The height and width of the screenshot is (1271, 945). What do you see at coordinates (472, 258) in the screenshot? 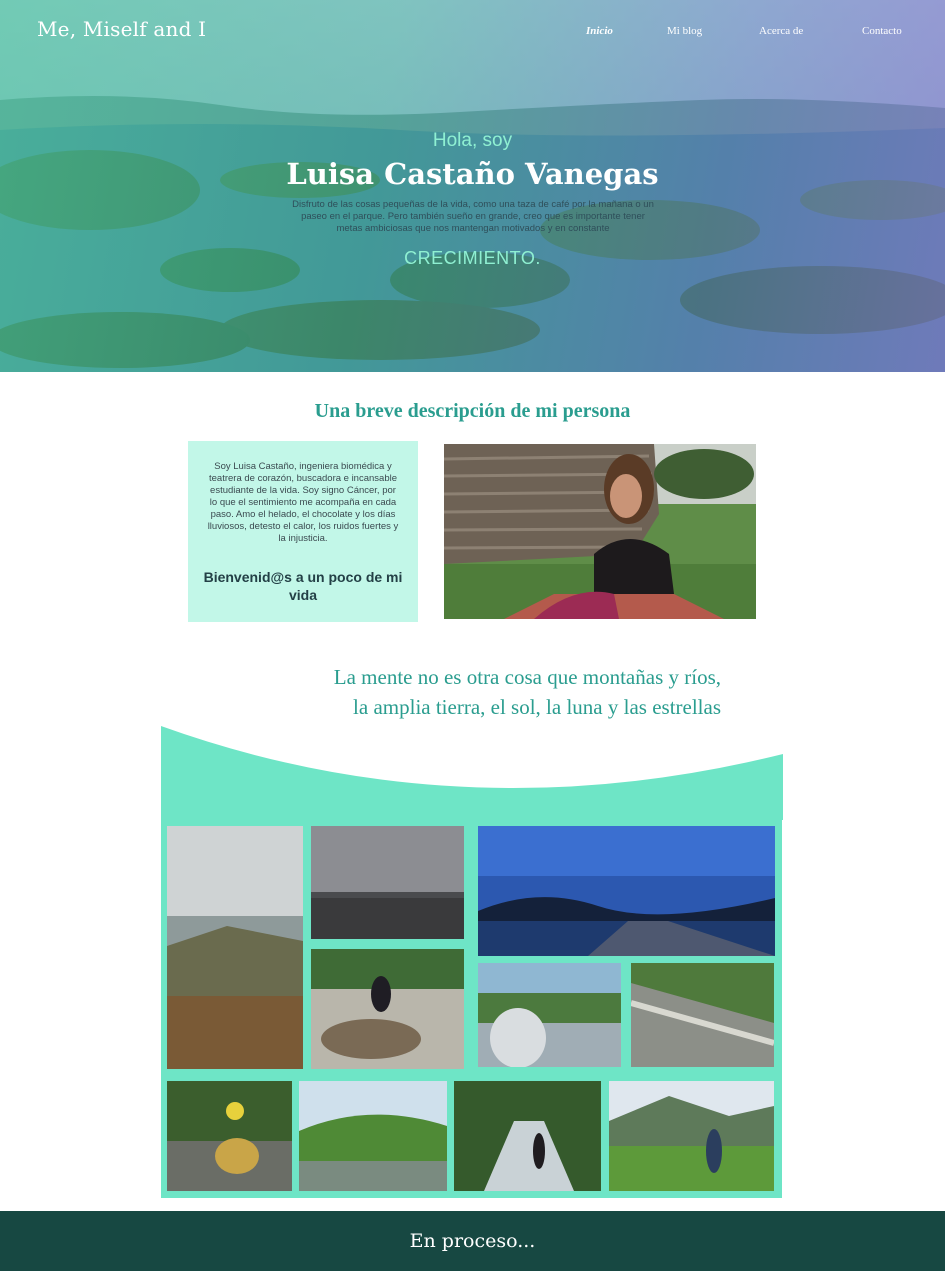
I see `hero-highlight: CRECIMIENTO.` at bounding box center [472, 258].